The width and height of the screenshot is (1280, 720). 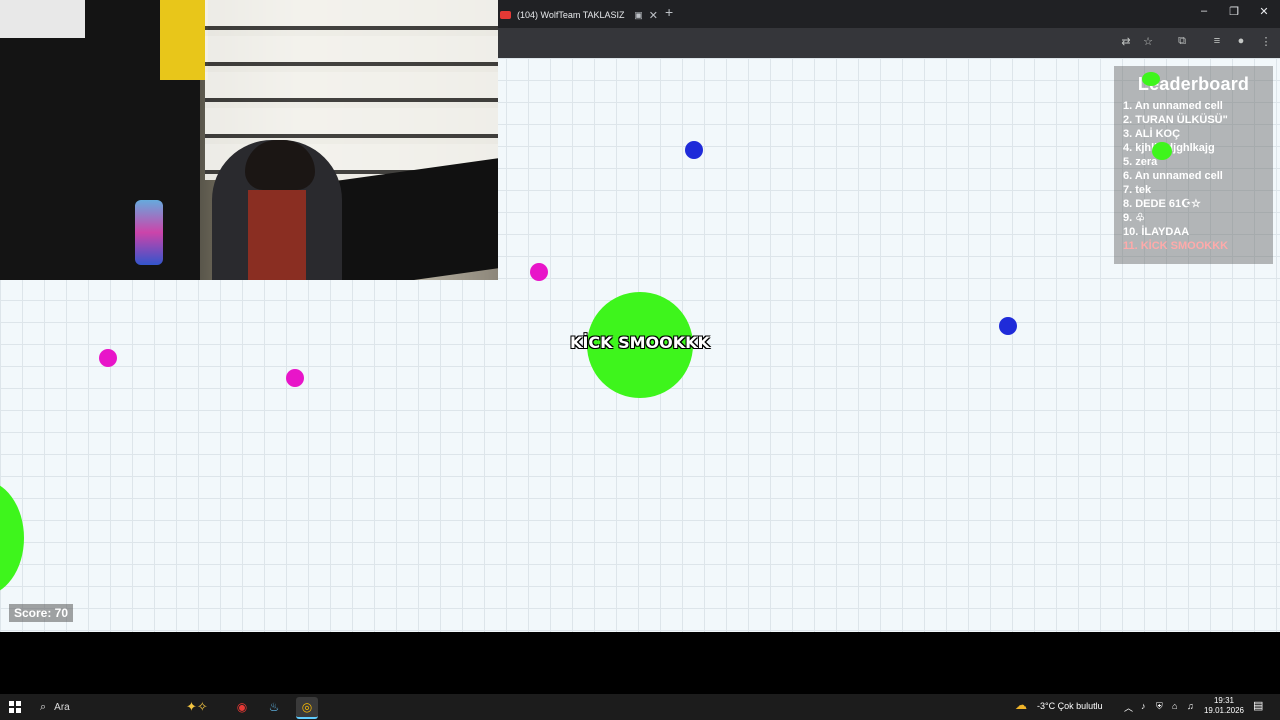 What do you see at coordinates (571, 15) in the screenshot?
I see `tab-title: (104) WolfTeam TAKLASIZ` at bounding box center [571, 15].